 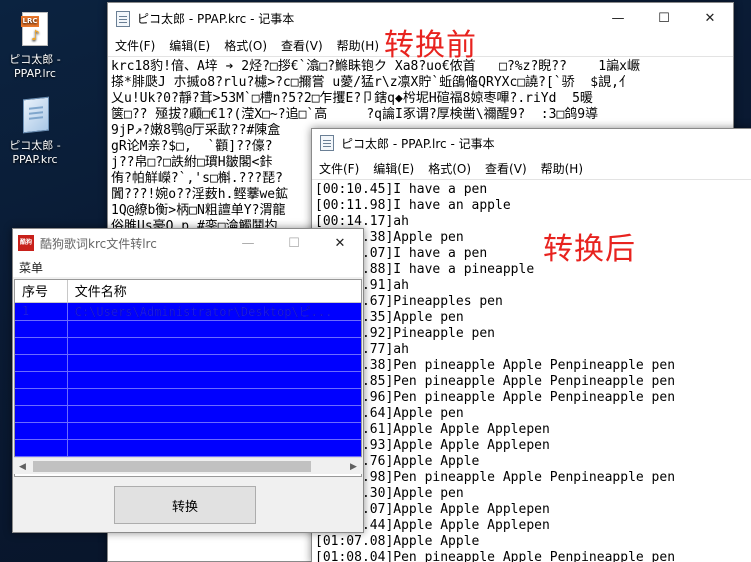 What do you see at coordinates (362, 221) in the screenshot?
I see `lyric-line: [00:14.17]ah` at bounding box center [362, 221].